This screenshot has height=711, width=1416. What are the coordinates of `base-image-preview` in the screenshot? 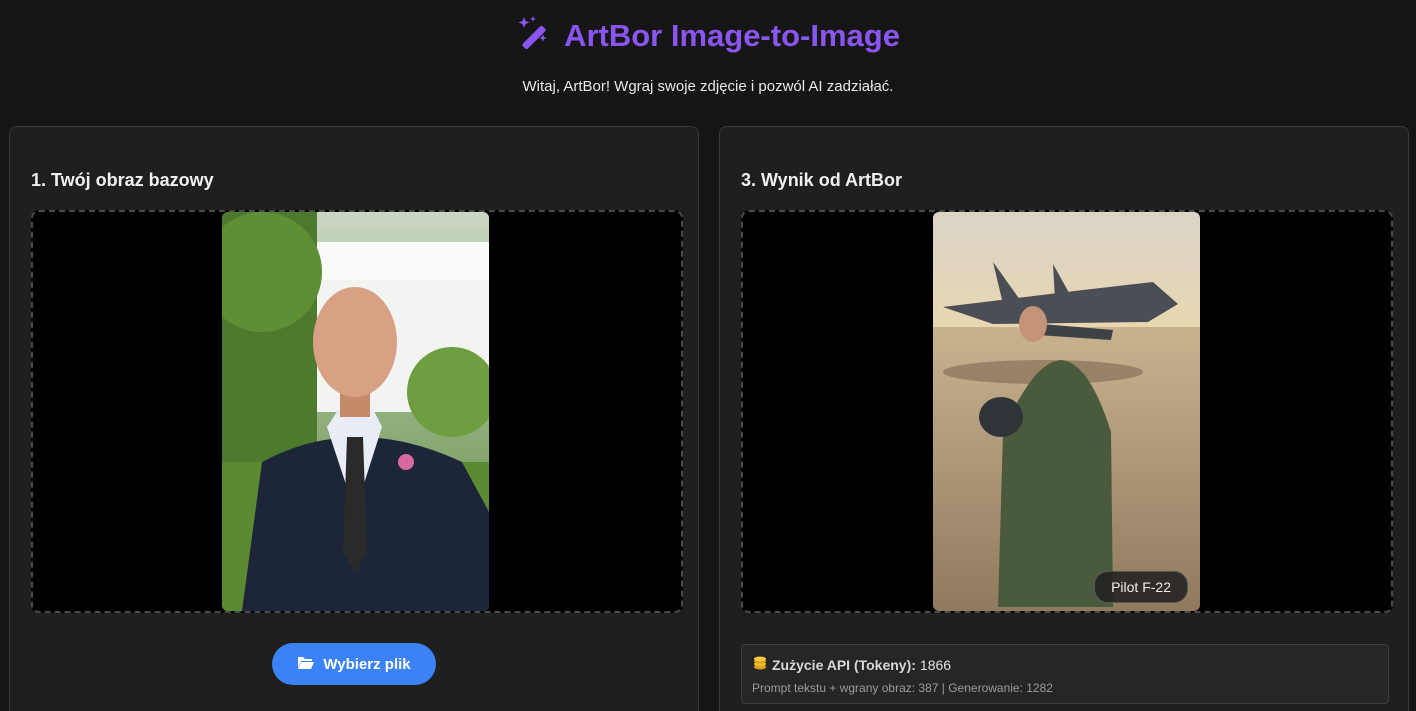 It's located at (355, 411).